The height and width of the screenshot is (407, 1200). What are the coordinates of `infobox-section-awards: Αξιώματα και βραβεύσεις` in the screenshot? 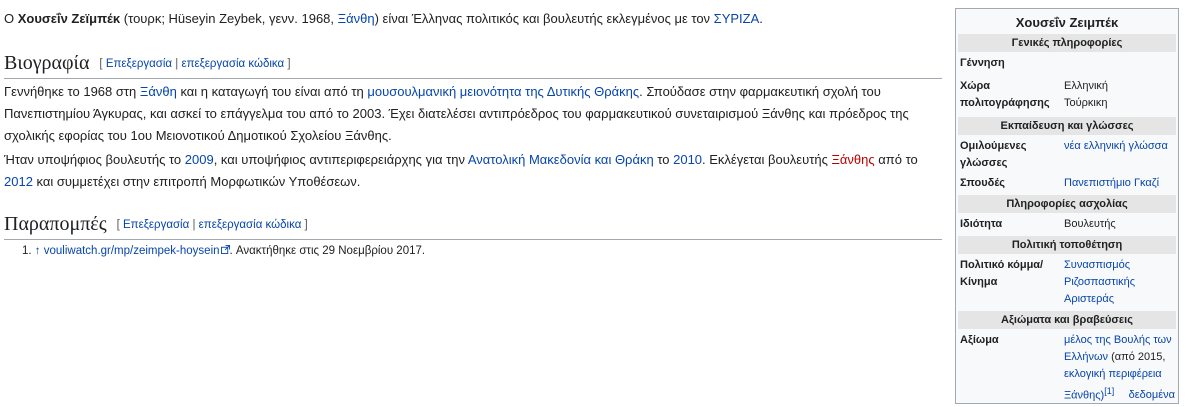 It's located at (1067, 320).